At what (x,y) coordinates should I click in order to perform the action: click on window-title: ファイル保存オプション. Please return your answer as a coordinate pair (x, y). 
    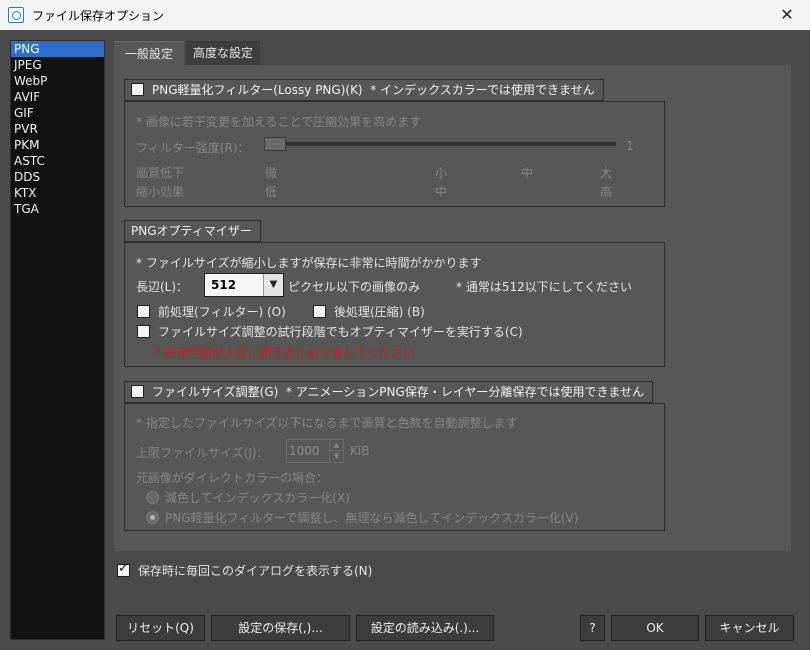
    Looking at the image, I should click on (98, 16).